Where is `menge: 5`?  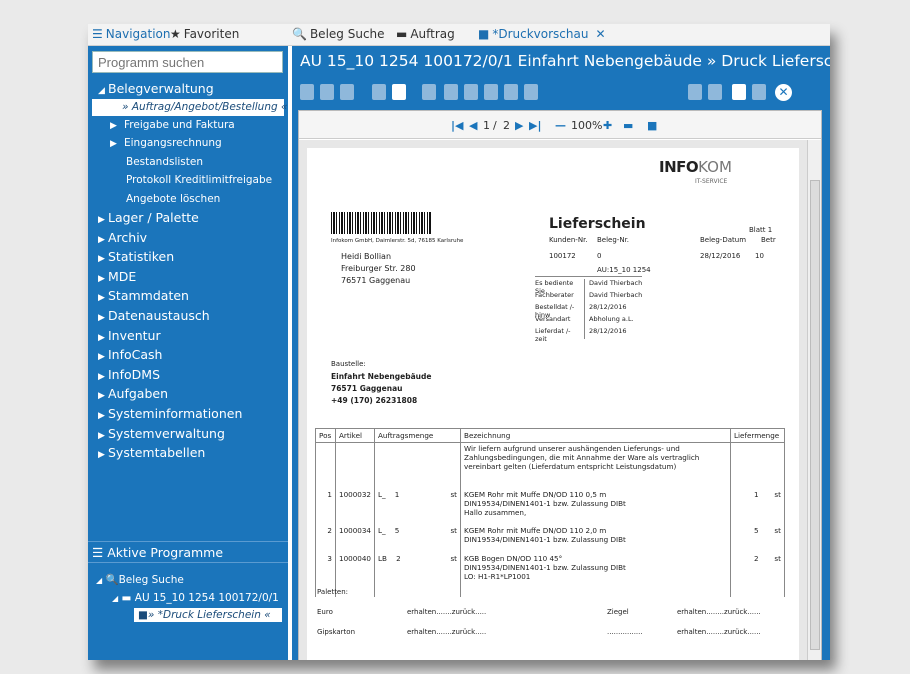 menge: 5 is located at coordinates (397, 530).